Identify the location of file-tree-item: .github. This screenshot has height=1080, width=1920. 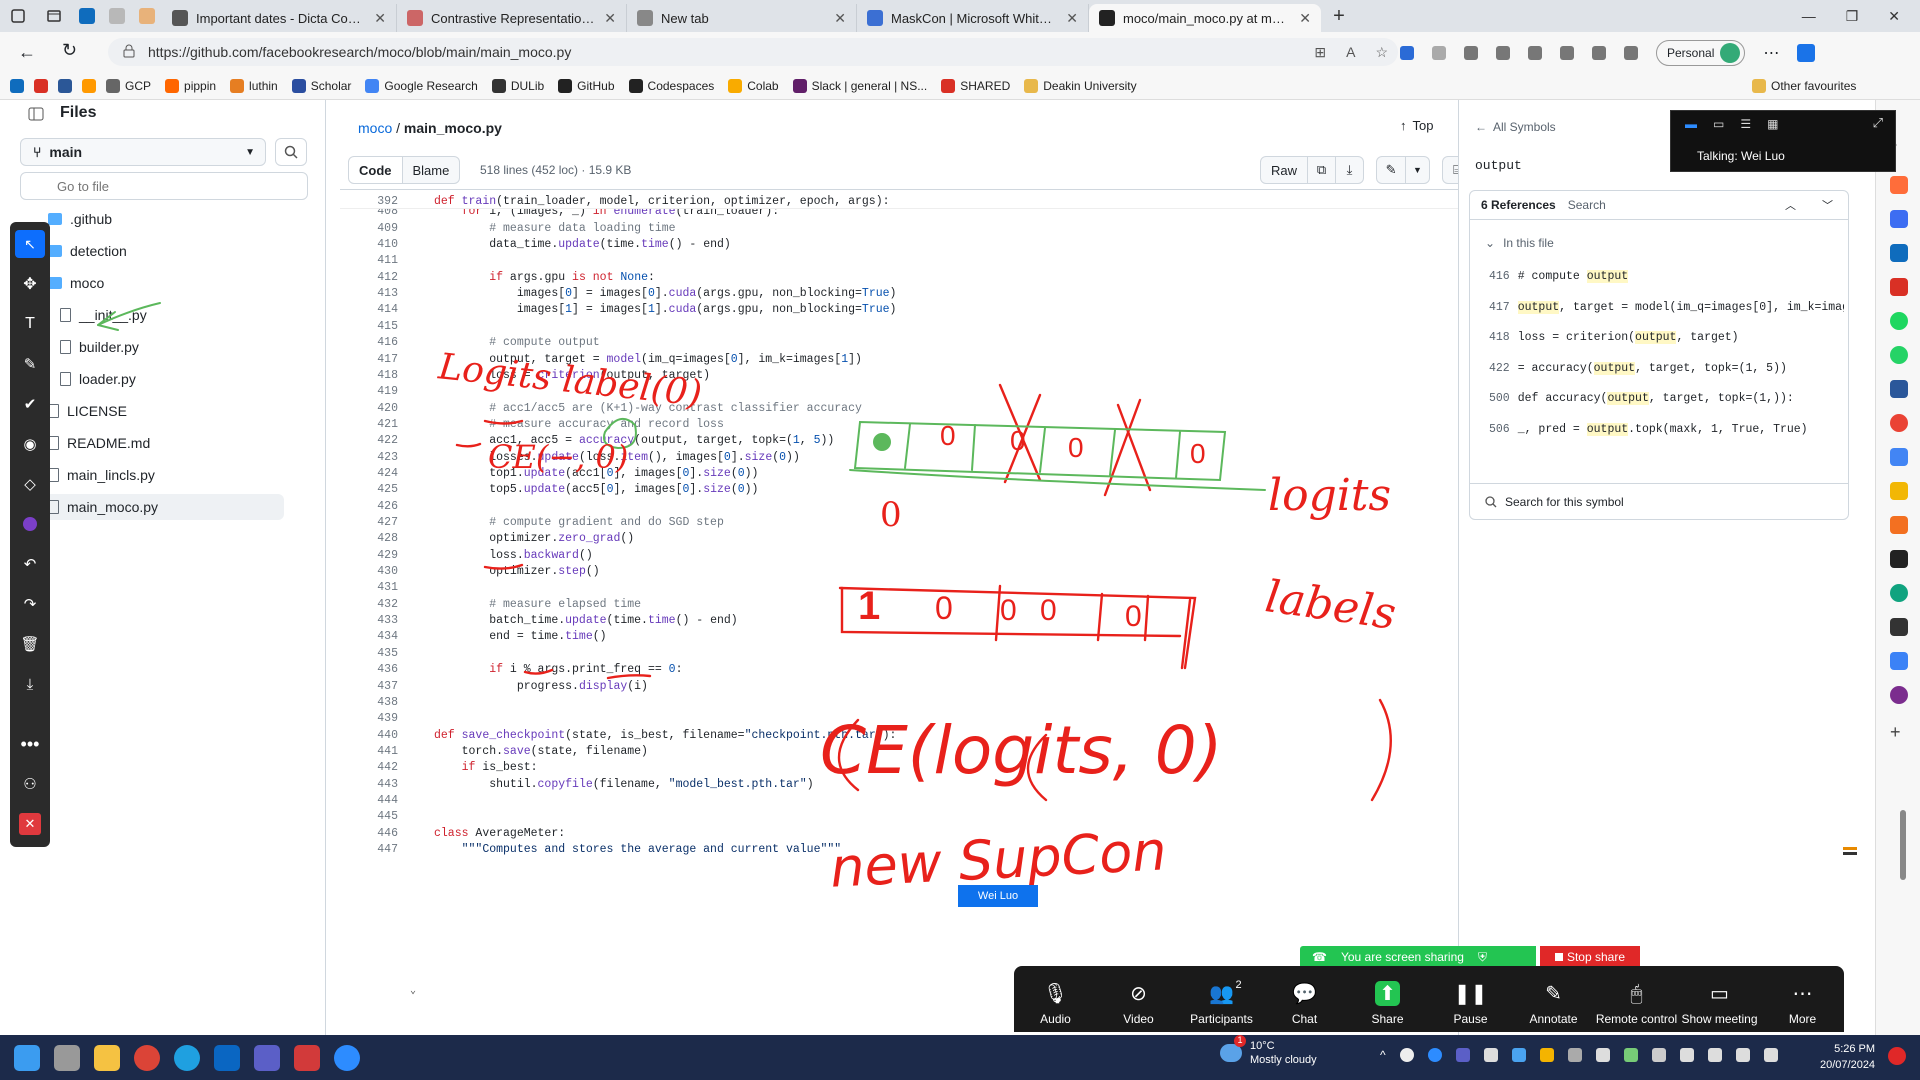
(80, 219).